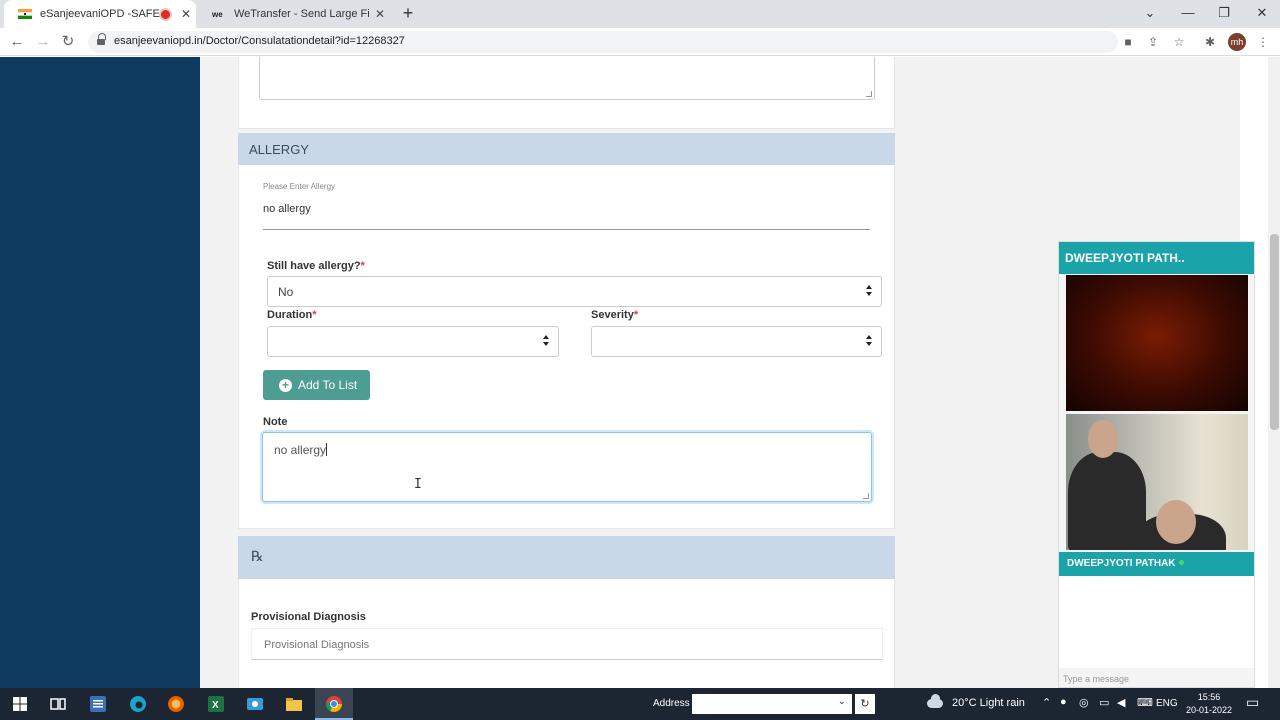 This screenshot has width=1280, height=720. Describe the element at coordinates (328, 385) in the screenshot. I see `add-to-list-label: Add To List` at that location.